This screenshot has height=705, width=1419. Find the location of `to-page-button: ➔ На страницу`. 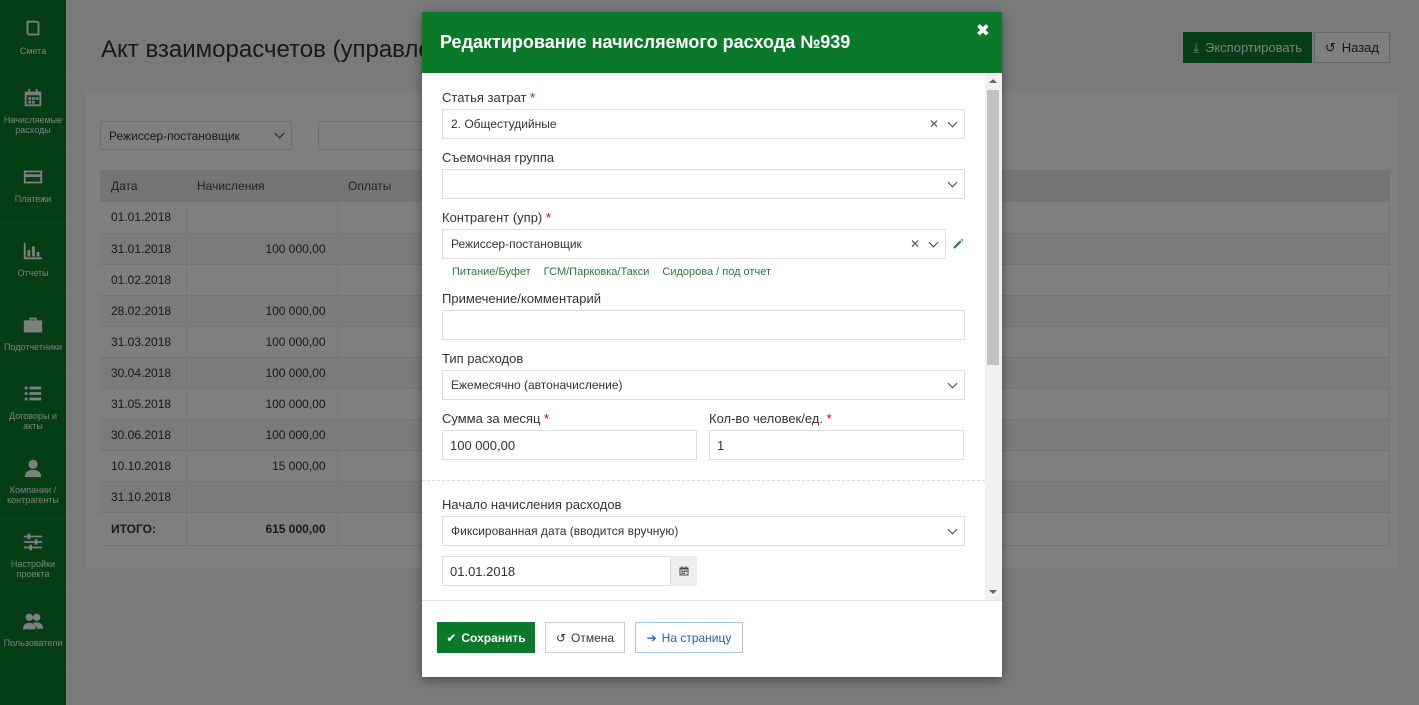

to-page-button: ➔ На страницу is located at coordinates (689, 637).